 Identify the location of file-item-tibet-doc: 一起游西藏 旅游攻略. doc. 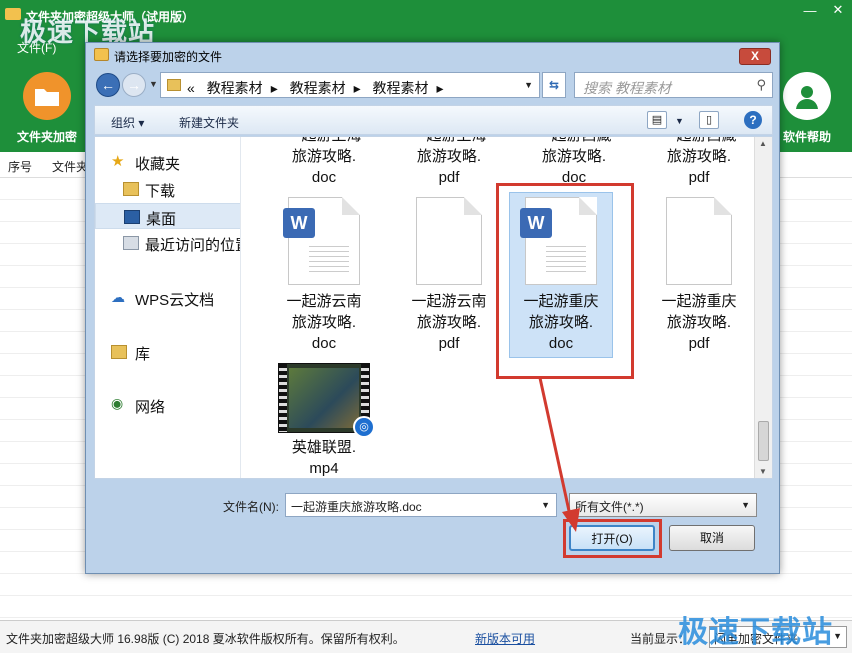
(574, 162).